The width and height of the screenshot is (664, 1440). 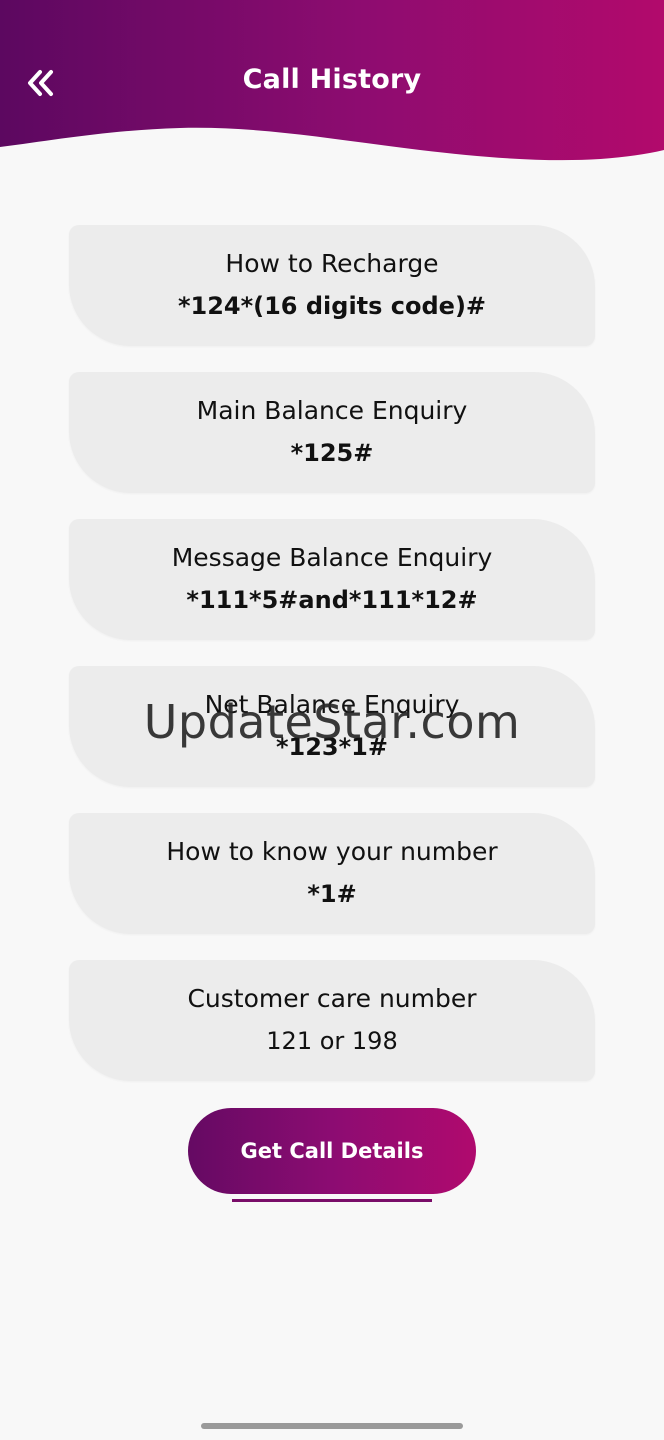 What do you see at coordinates (332, 1151) in the screenshot?
I see `get-call-details-button: Get Call Details` at bounding box center [332, 1151].